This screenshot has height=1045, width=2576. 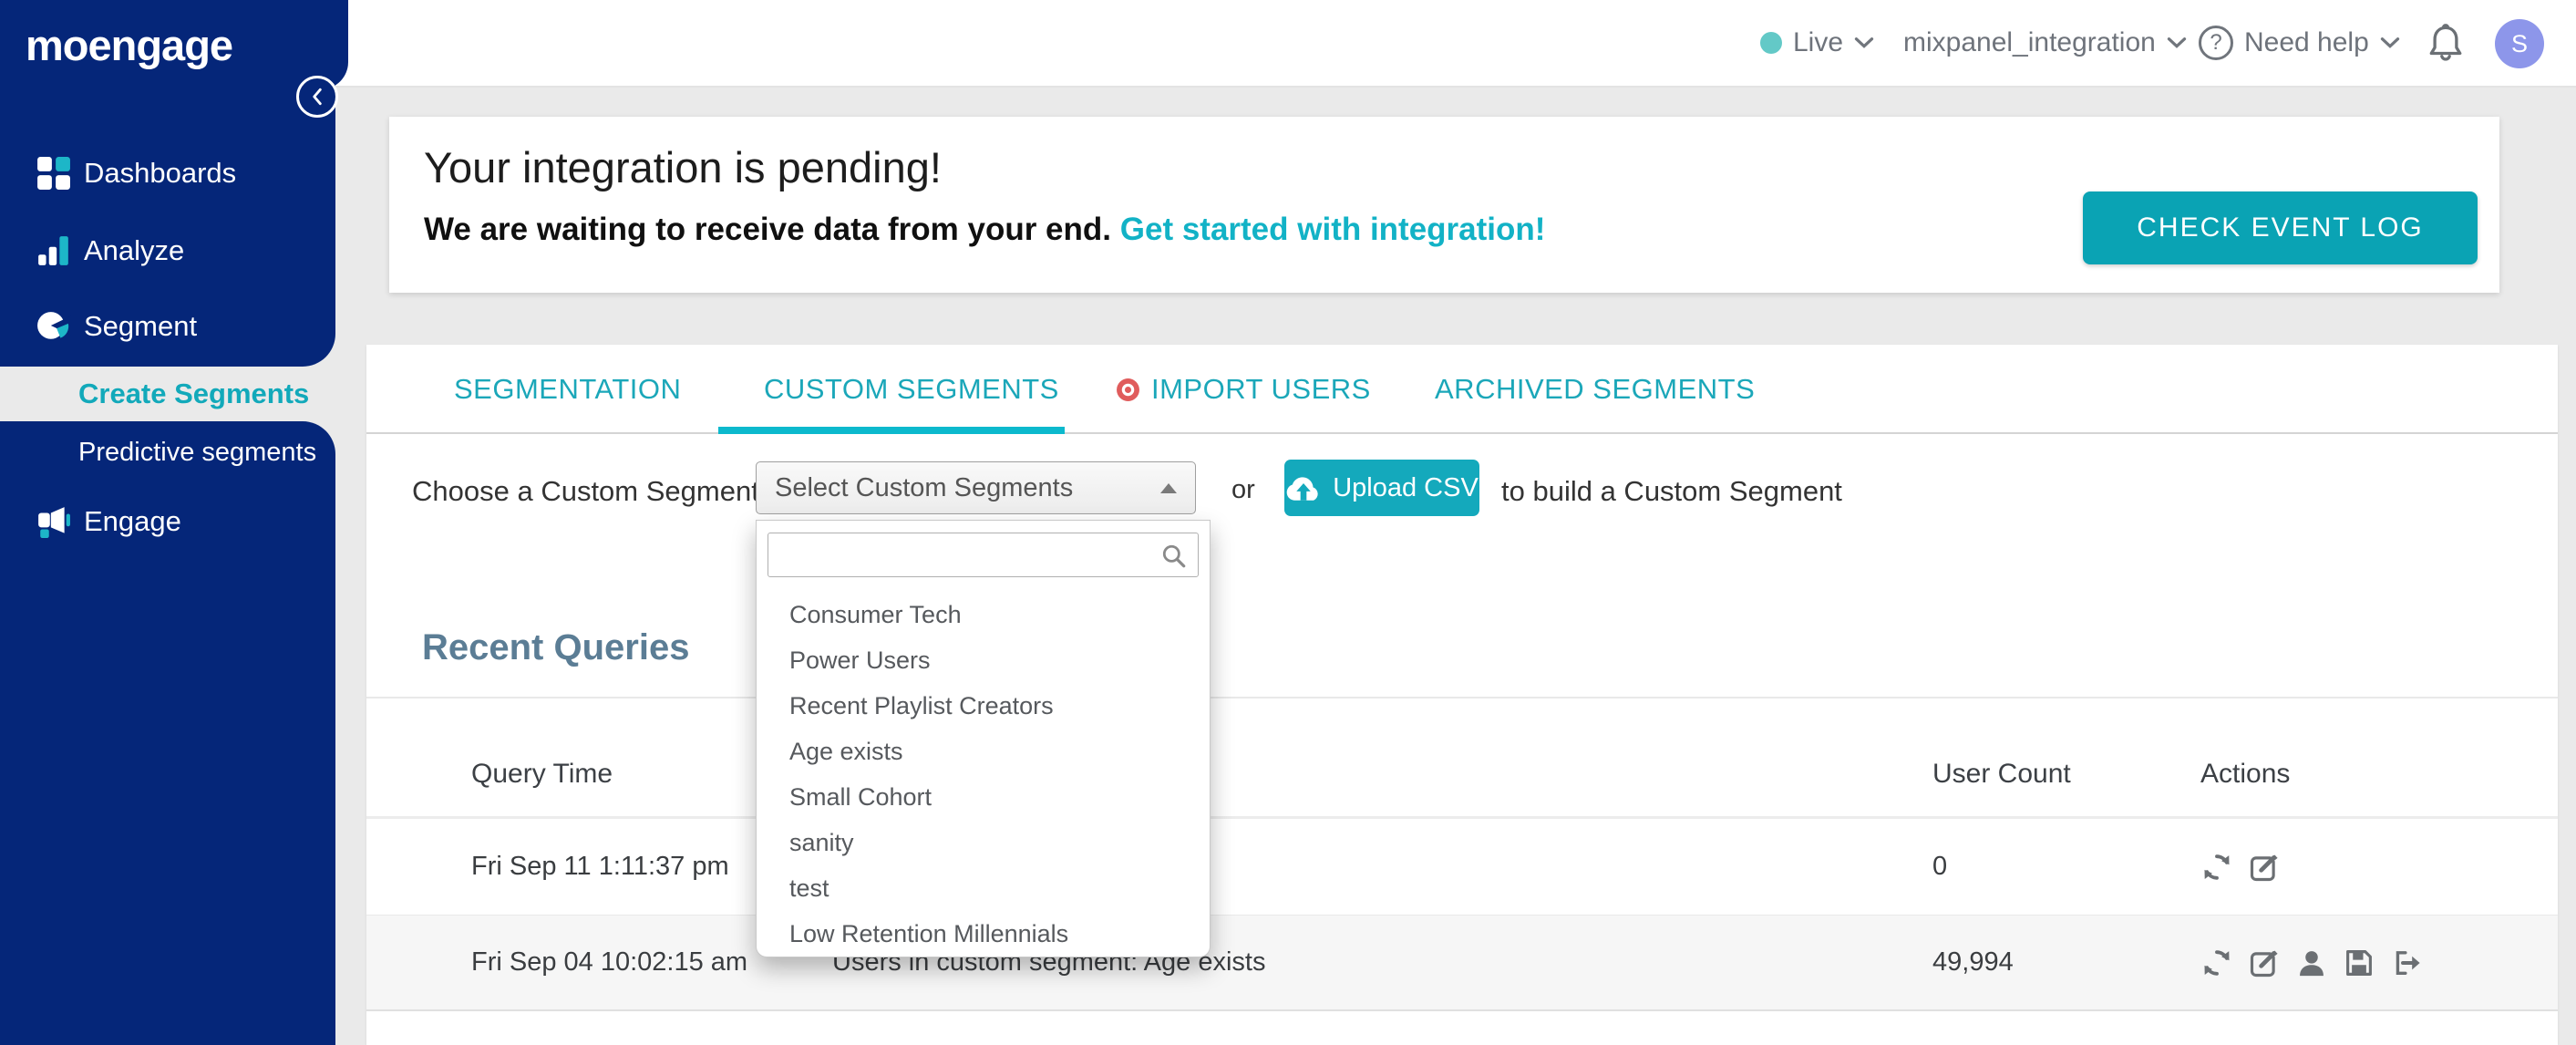 I want to click on workspace-label: mixpanel_integration, so click(x=2029, y=42).